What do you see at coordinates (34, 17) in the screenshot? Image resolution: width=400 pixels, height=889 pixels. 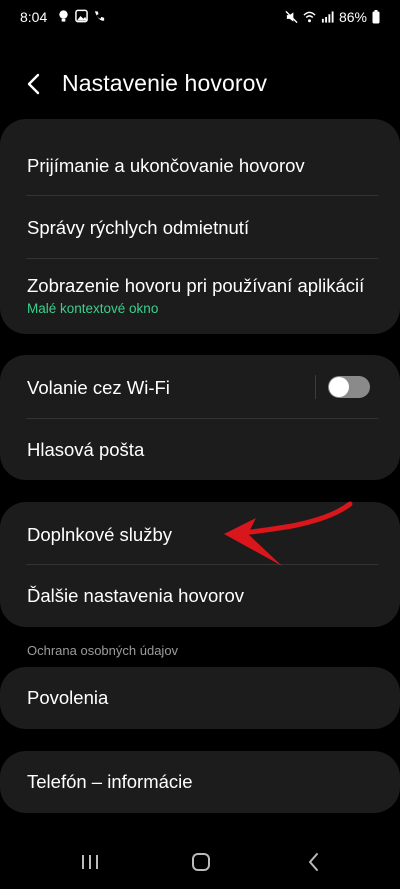 I see `status-time: 8:04` at bounding box center [34, 17].